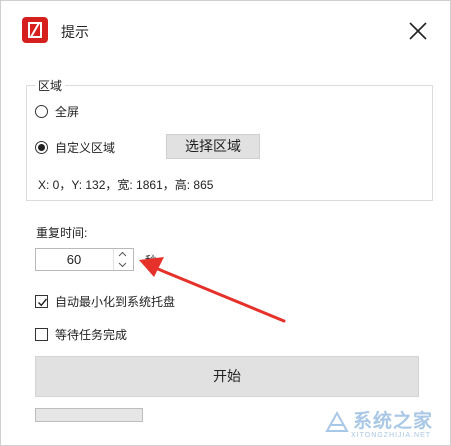  What do you see at coordinates (393, 421) in the screenshot?
I see `watermark-text: 系统之家` at bounding box center [393, 421].